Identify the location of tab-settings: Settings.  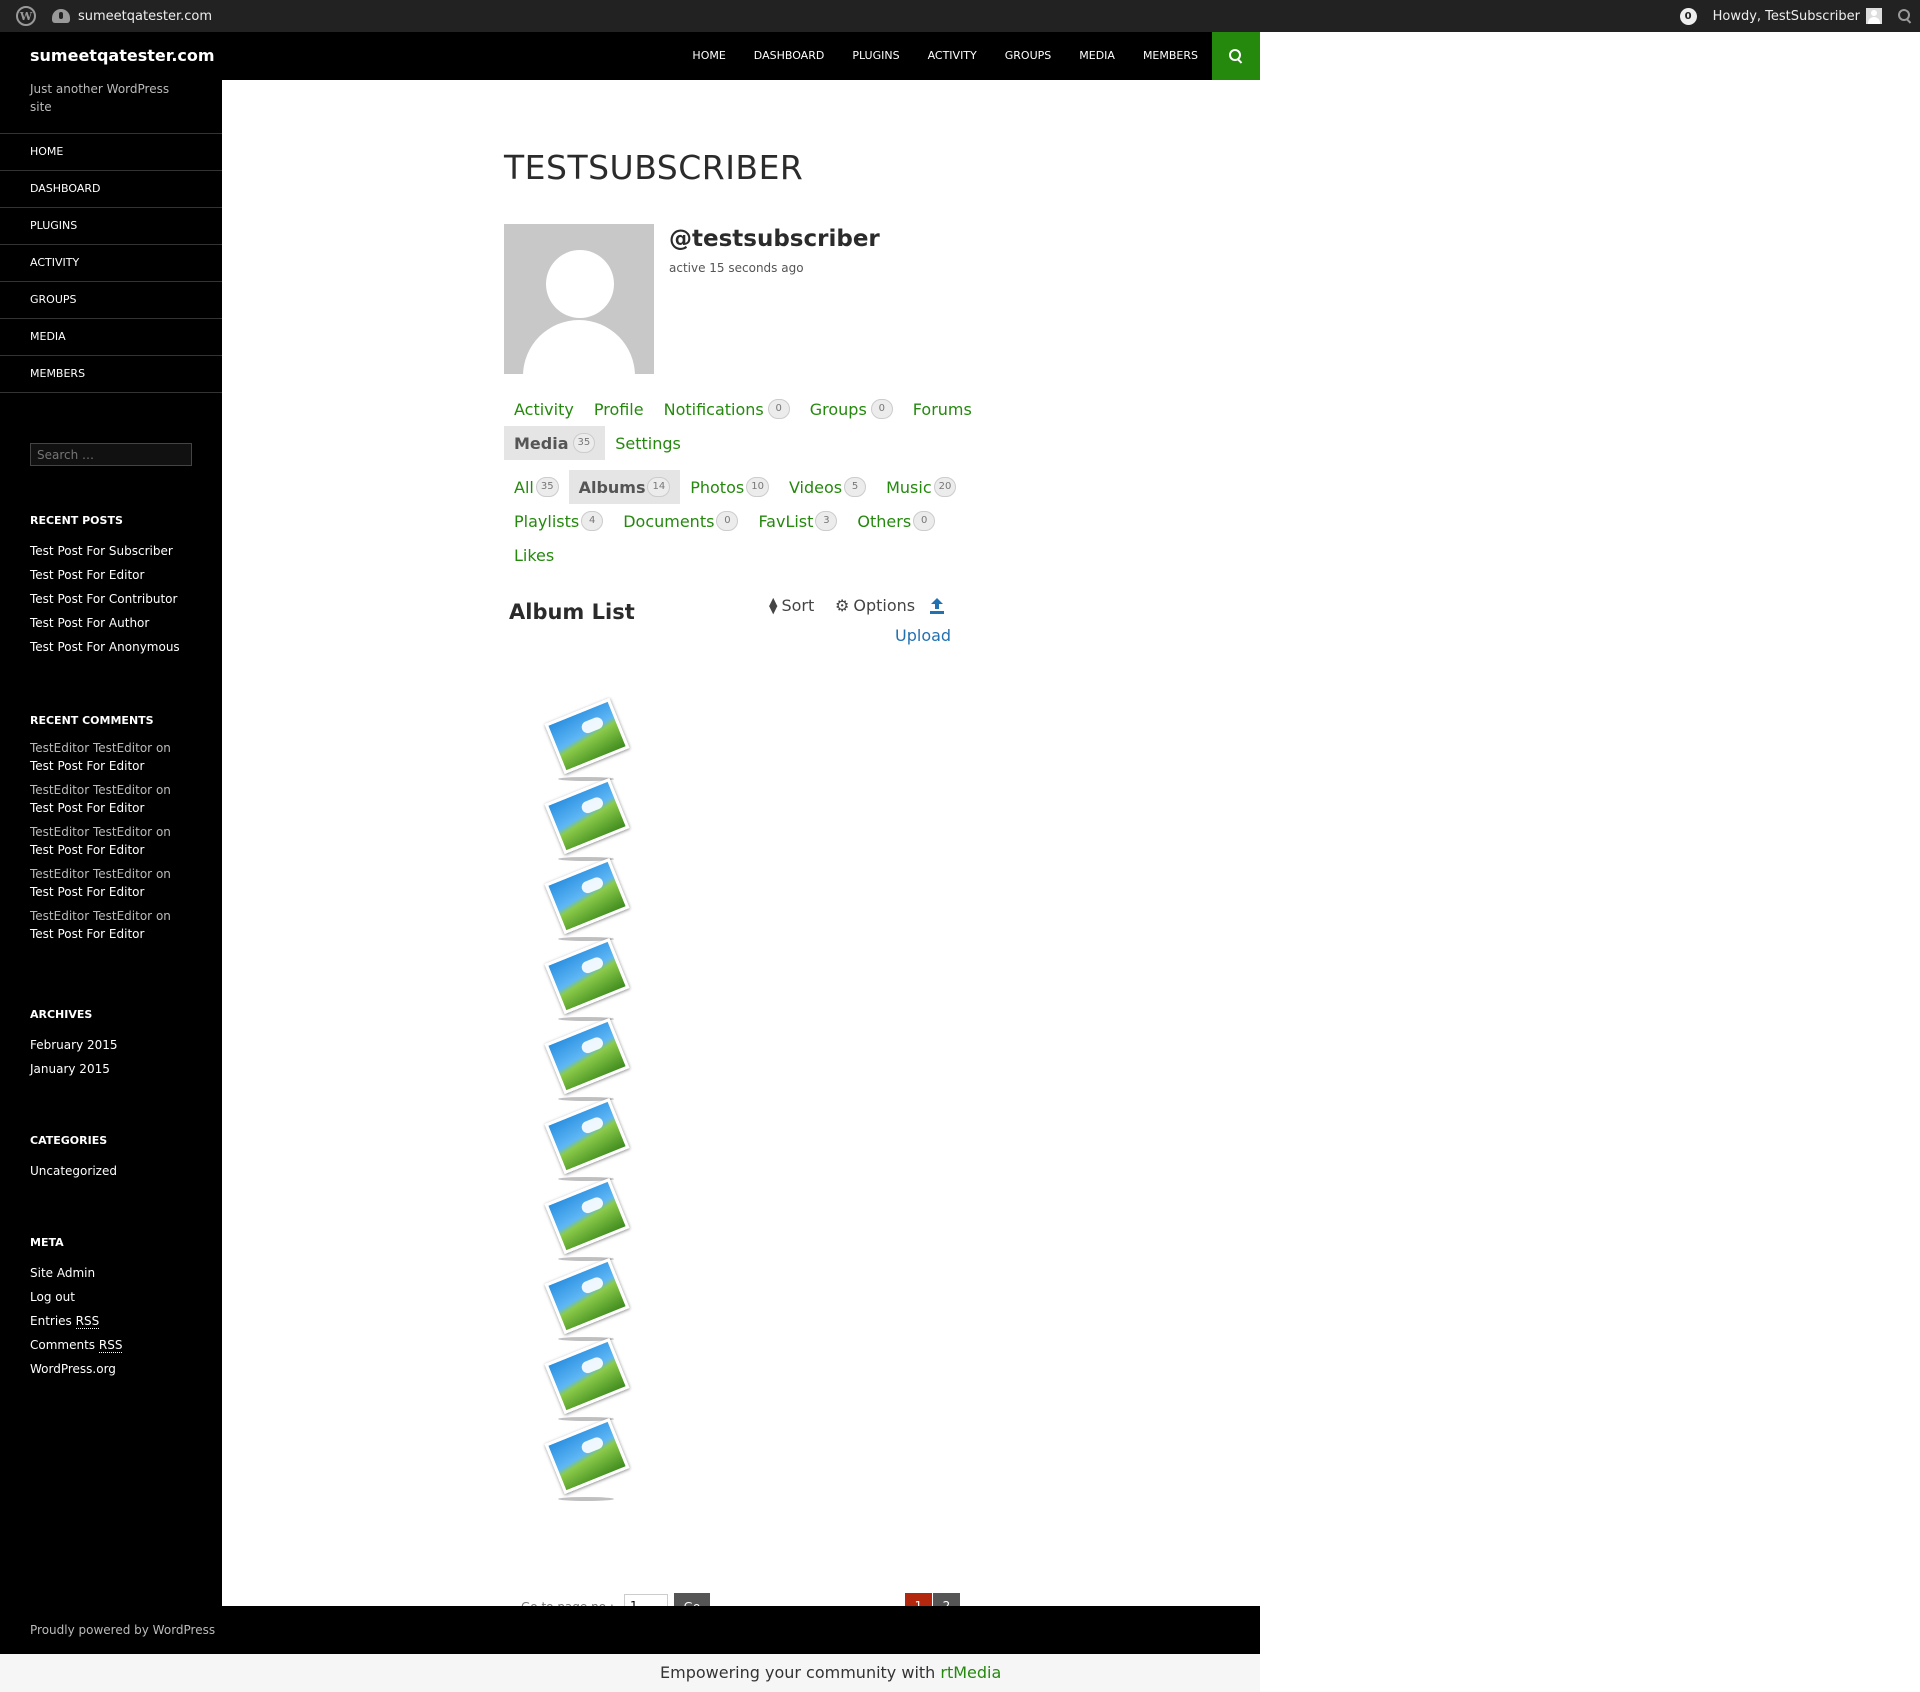
(648, 443).